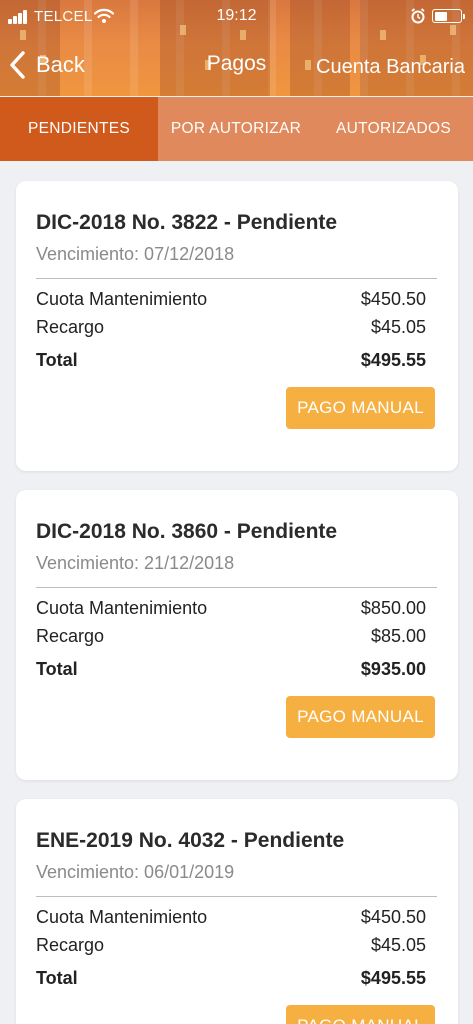 The image size is (473, 1024). I want to click on navigation-bar: Back Pagos Cuenta Bancaria, so click(236, 65).